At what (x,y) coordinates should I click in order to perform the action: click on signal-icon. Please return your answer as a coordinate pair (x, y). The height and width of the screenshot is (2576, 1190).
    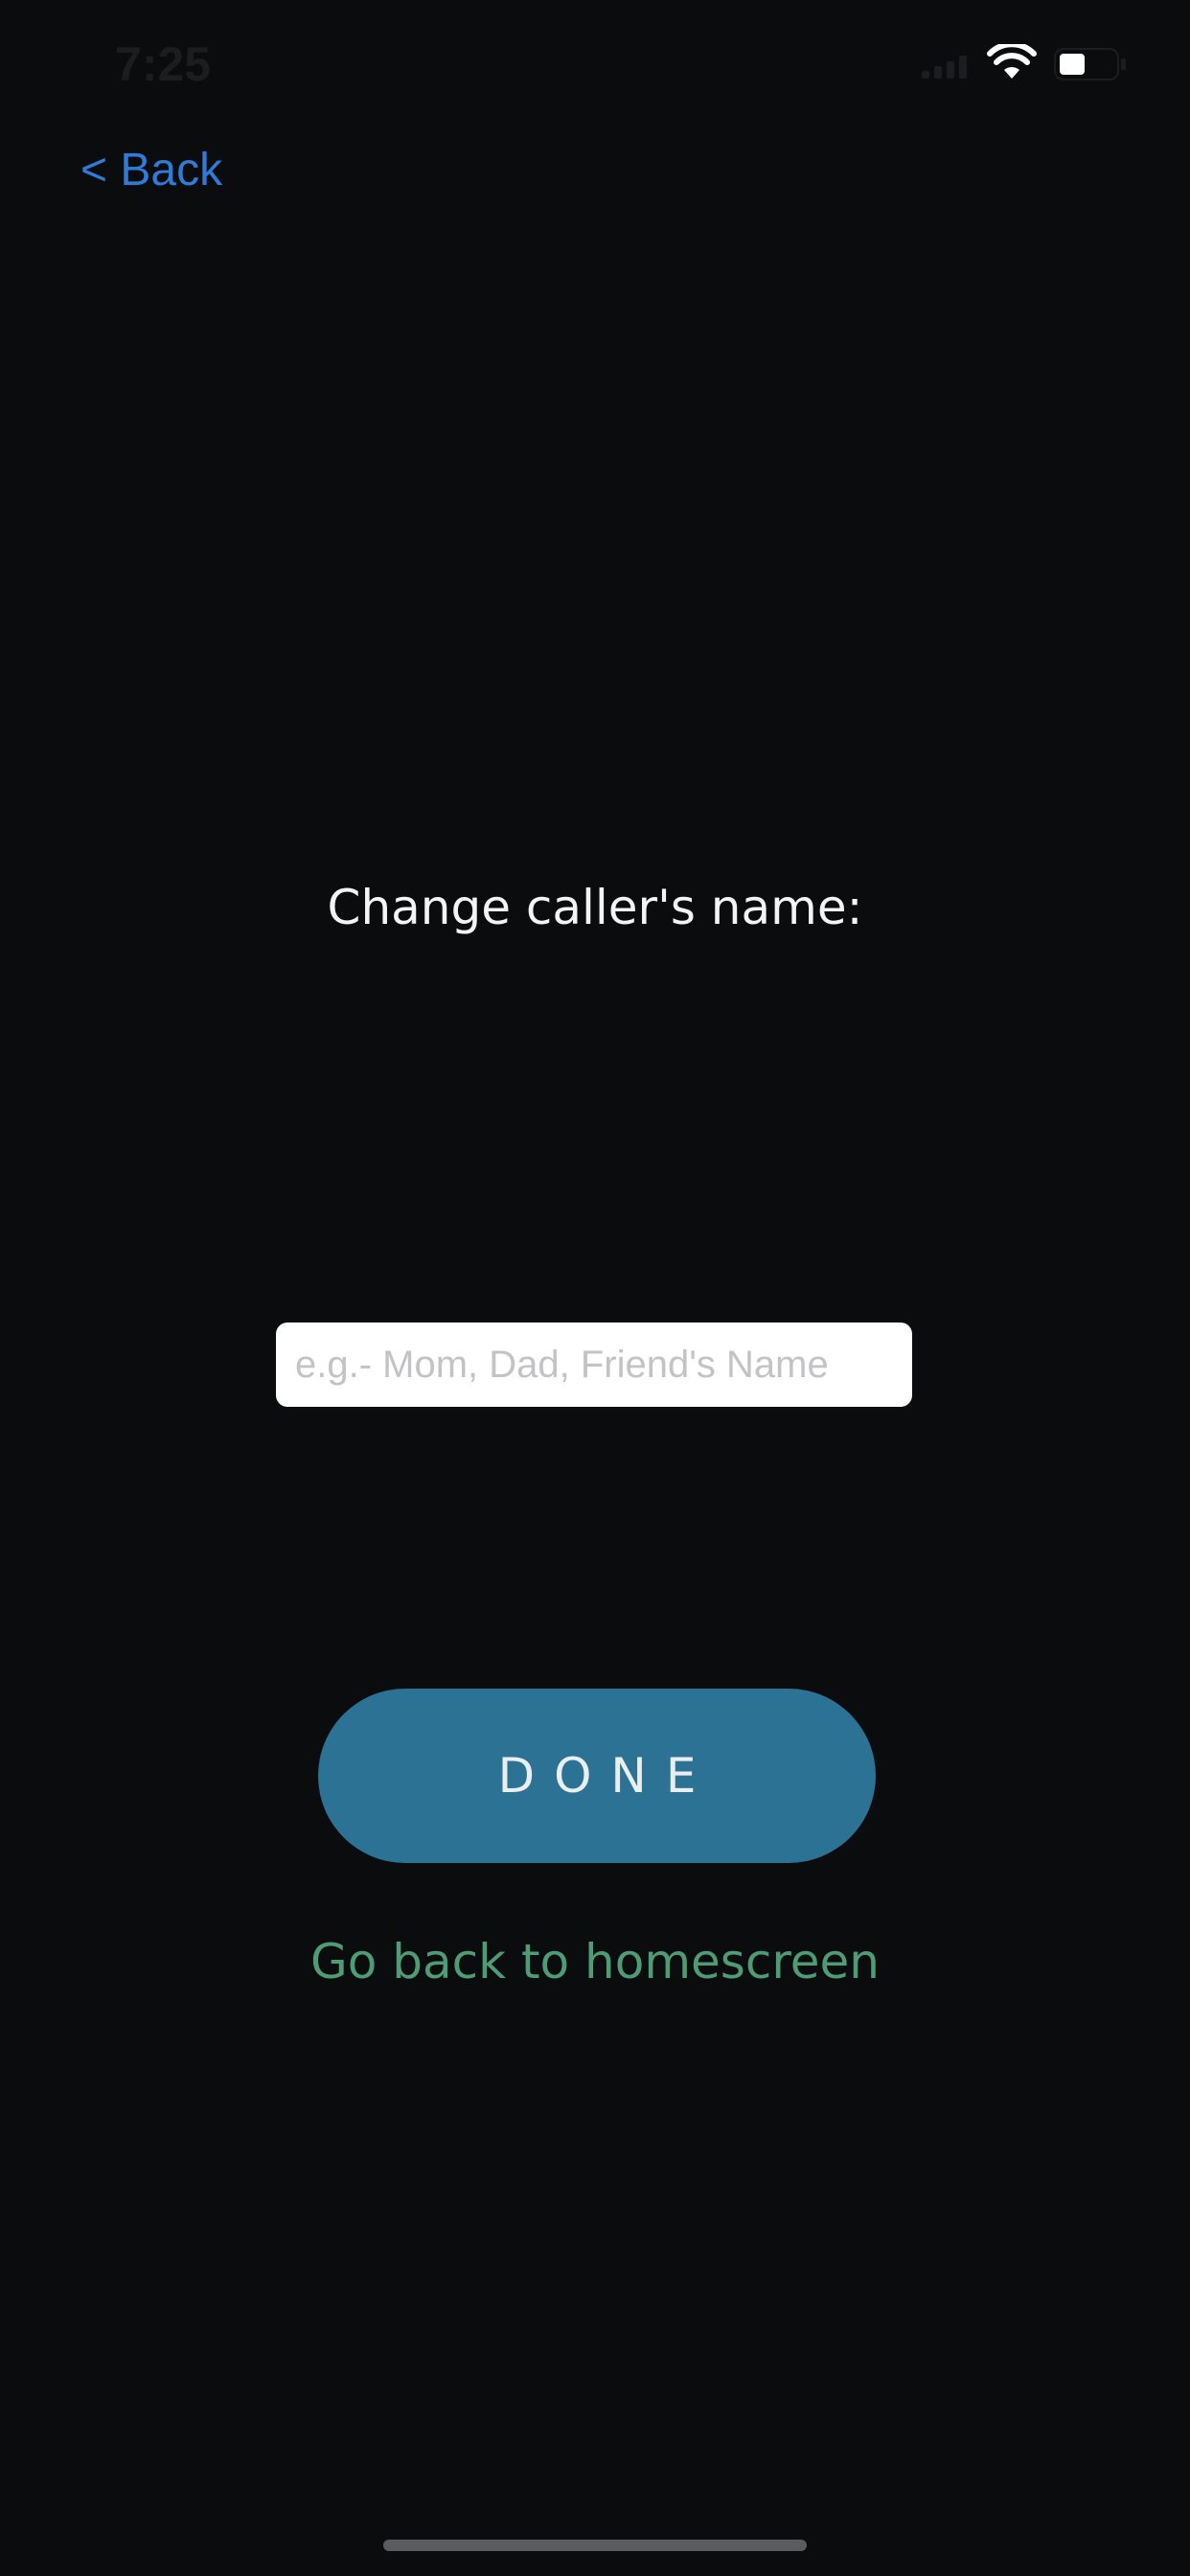
    Looking at the image, I should click on (945, 67).